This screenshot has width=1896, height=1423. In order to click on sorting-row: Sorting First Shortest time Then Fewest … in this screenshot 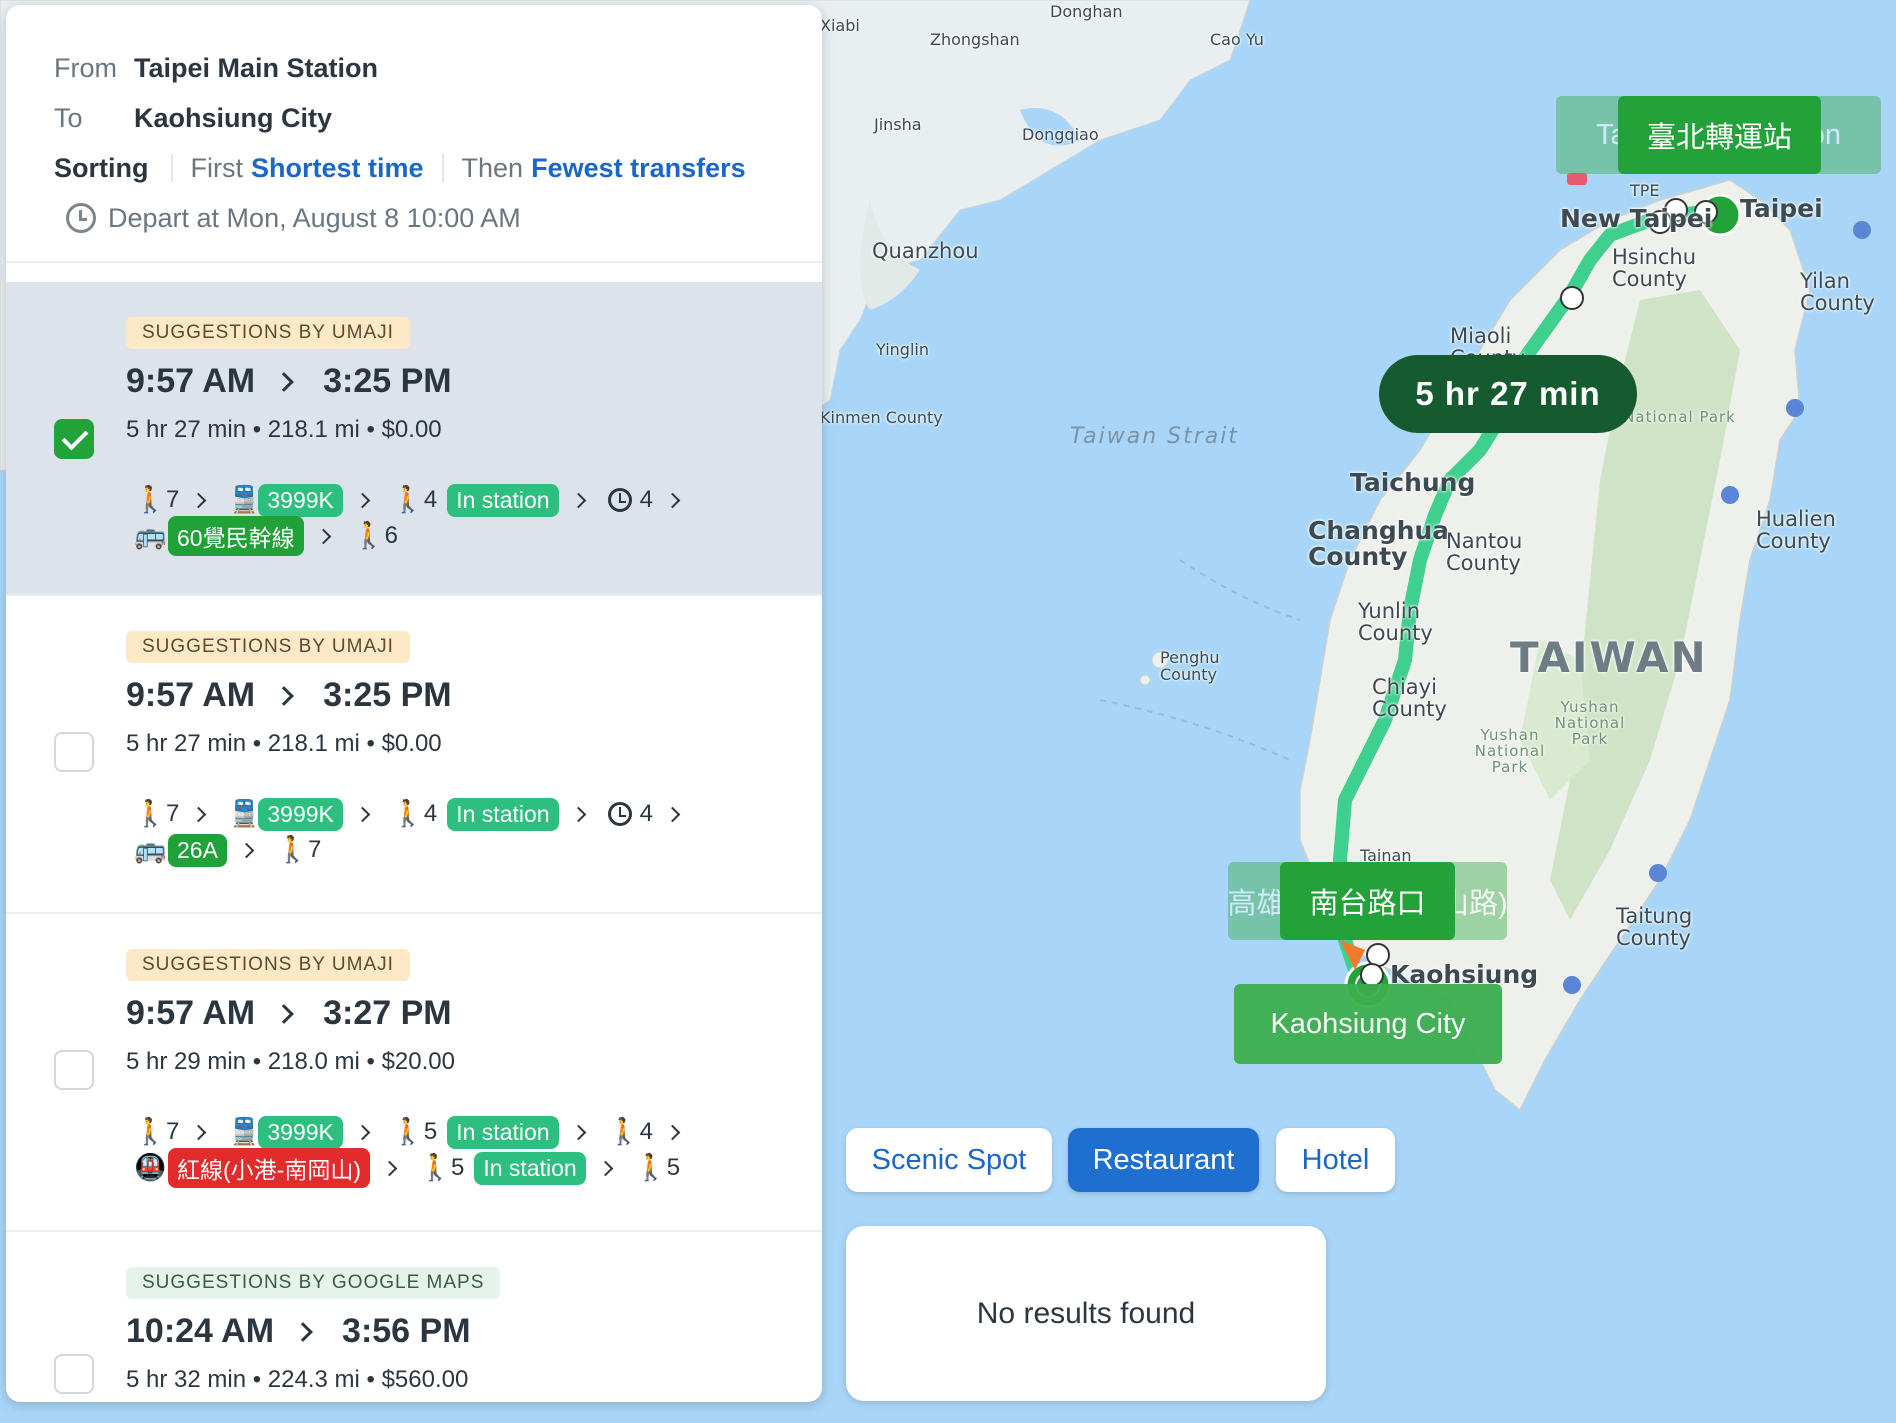, I will do `click(438, 168)`.